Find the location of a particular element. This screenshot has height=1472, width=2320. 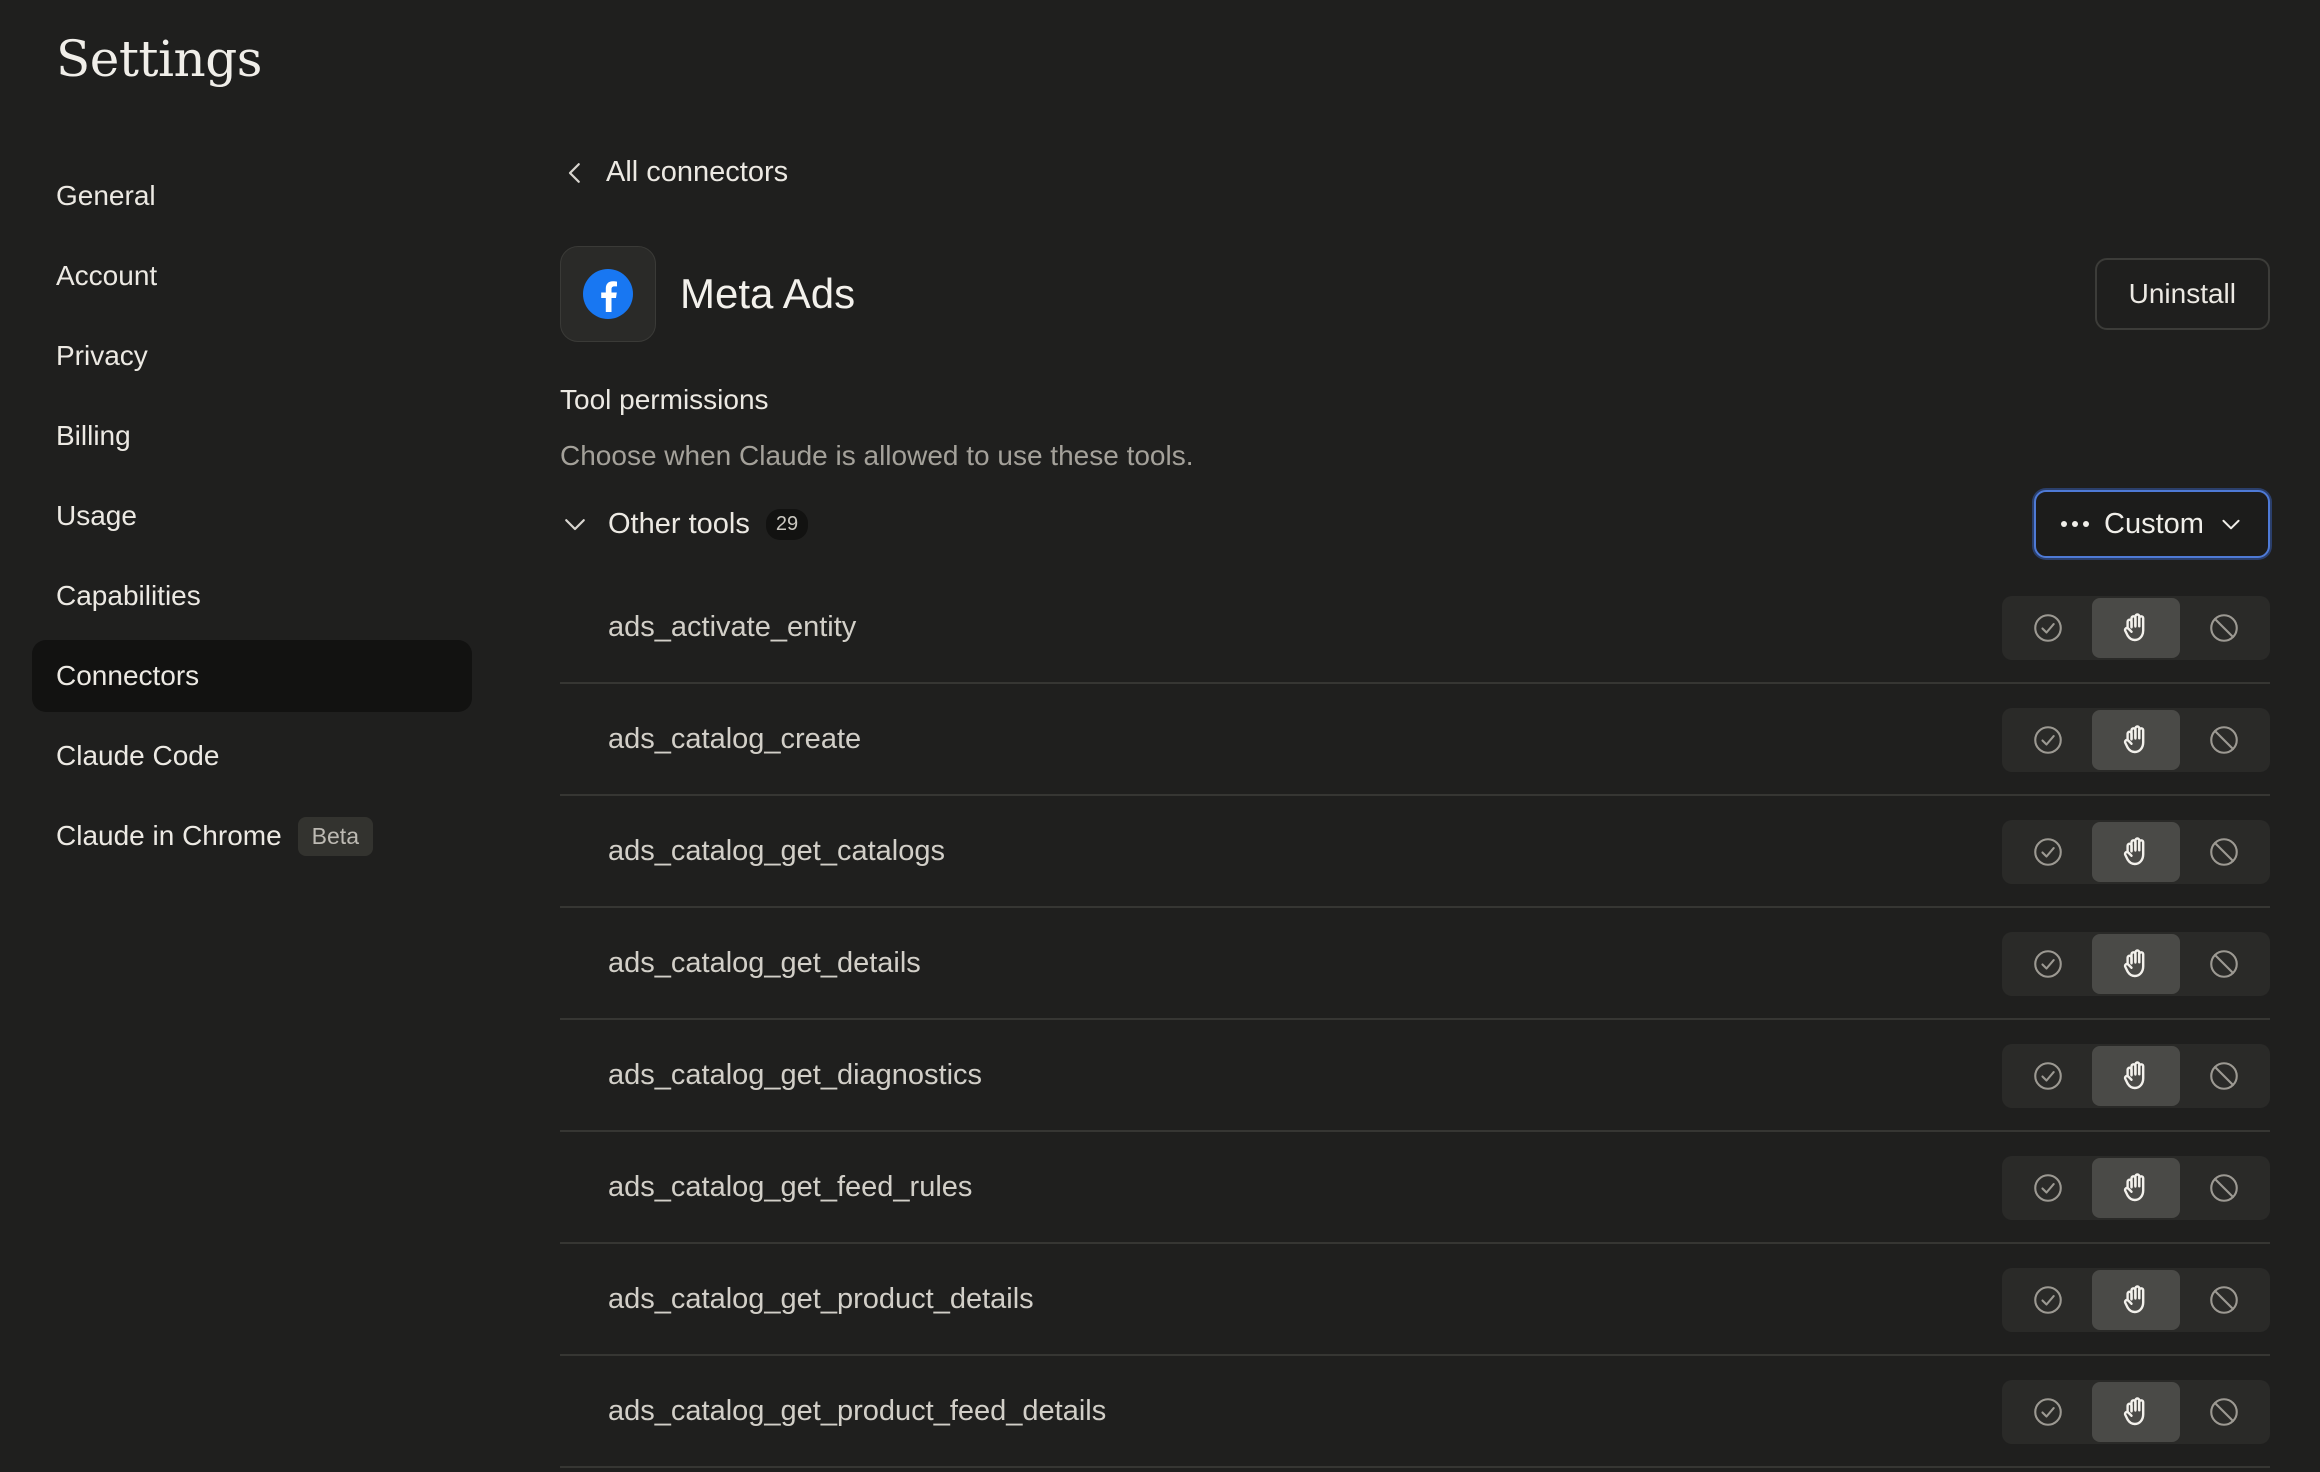

sidebar-item-label: Capabilities is located at coordinates (128, 595).